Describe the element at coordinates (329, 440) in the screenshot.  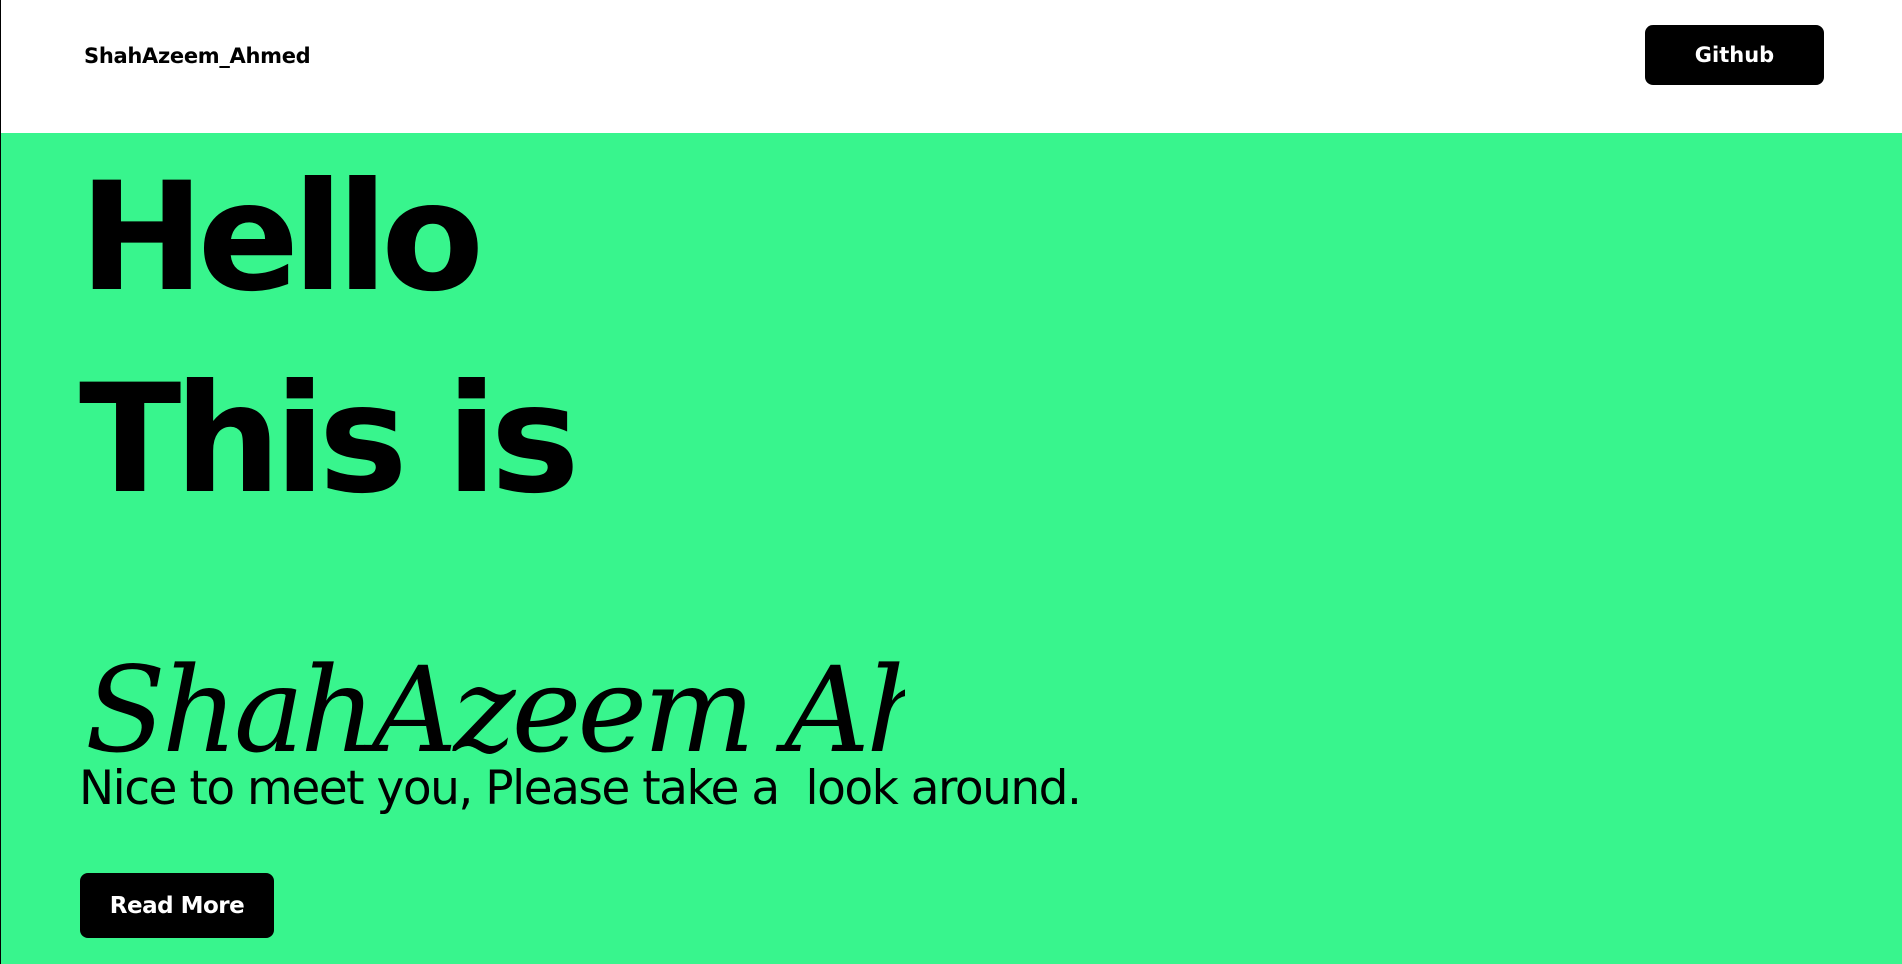
I see `hero-intro: This is` at that location.